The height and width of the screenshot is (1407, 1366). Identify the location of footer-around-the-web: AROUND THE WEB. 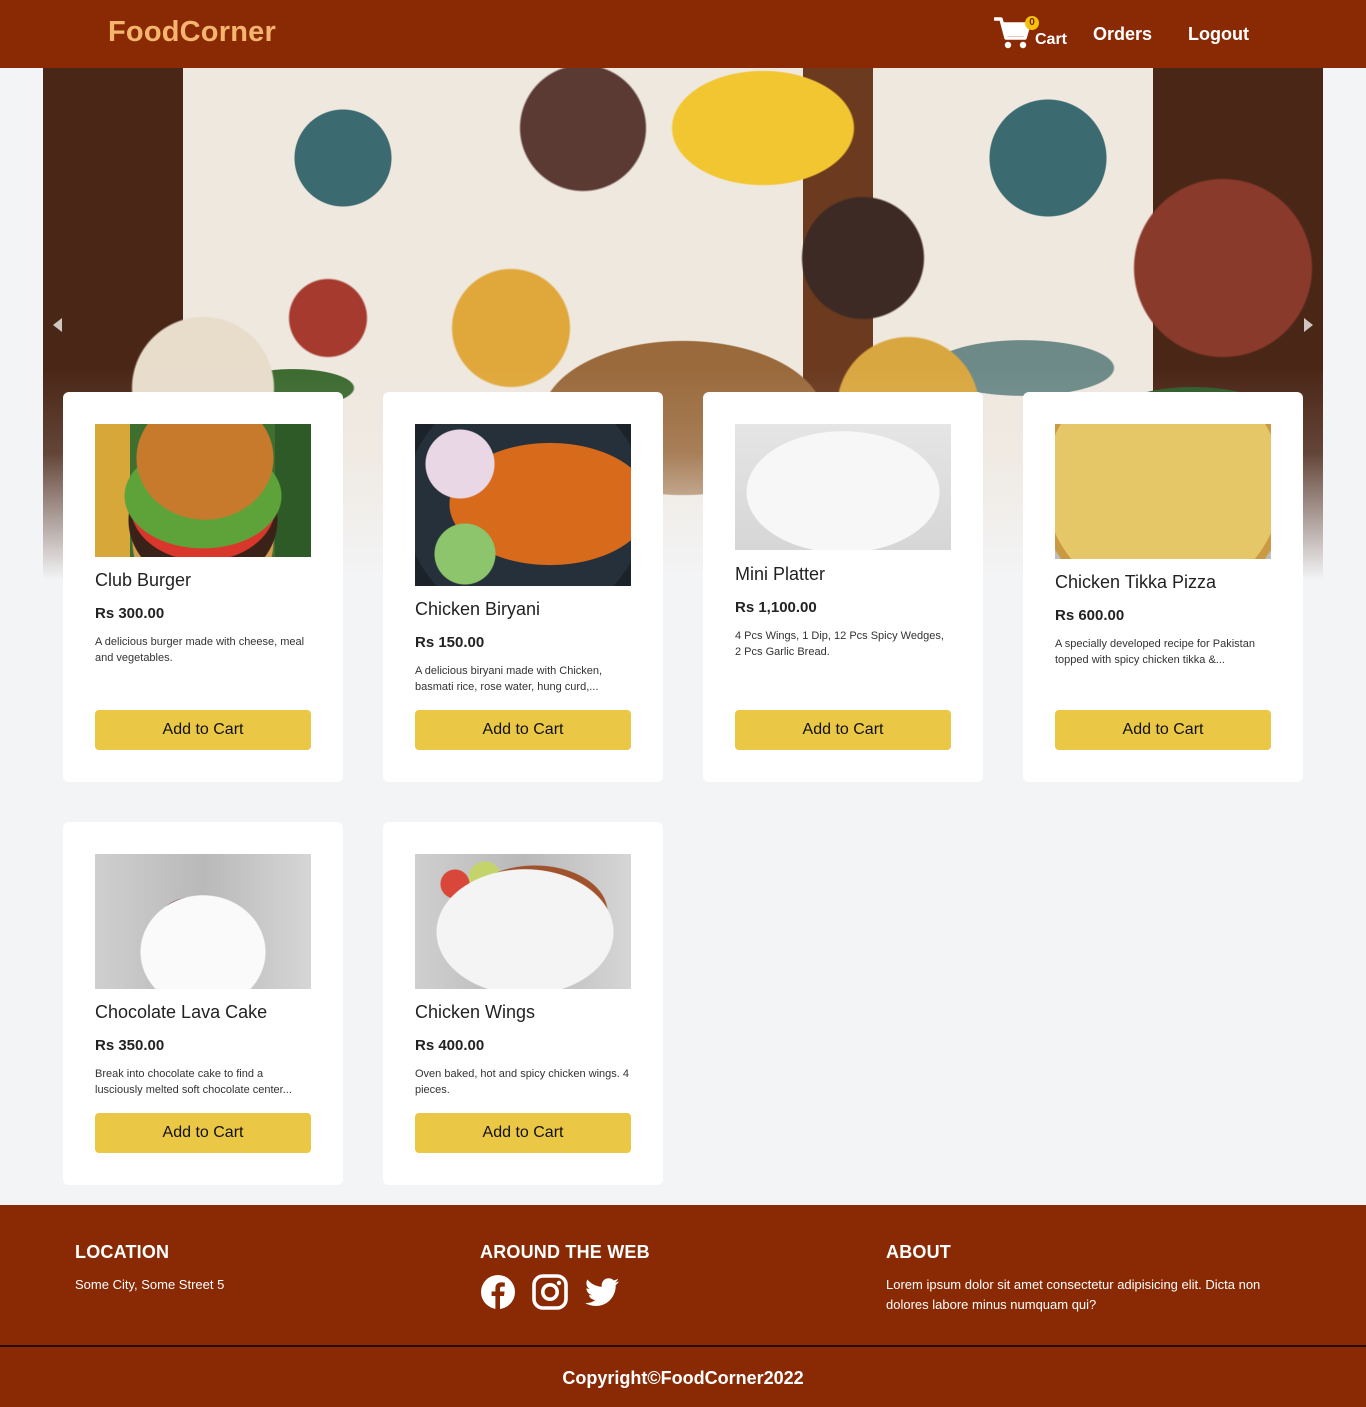
(565, 1252).